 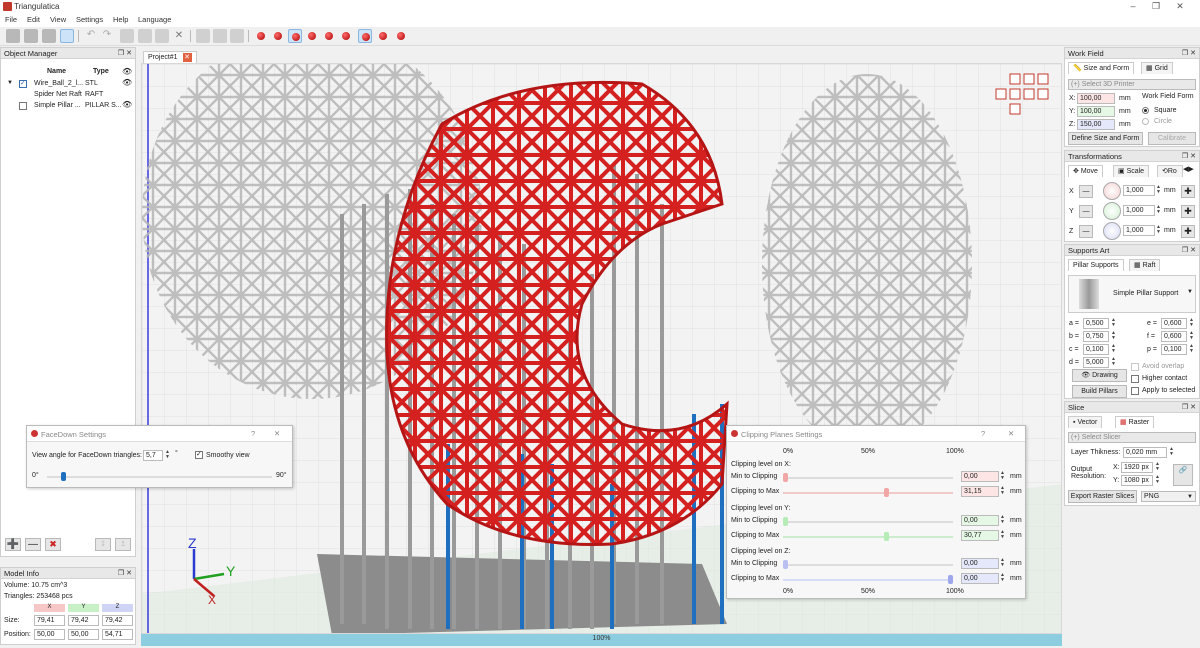 What do you see at coordinates (1170, 171) in the screenshot?
I see `tab-rotate: ⟲Ro` at bounding box center [1170, 171].